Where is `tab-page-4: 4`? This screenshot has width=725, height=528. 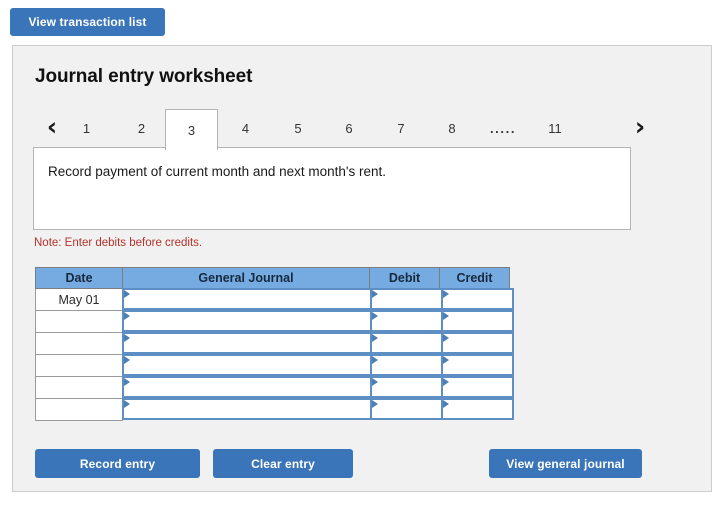
tab-page-4: 4 is located at coordinates (245, 128).